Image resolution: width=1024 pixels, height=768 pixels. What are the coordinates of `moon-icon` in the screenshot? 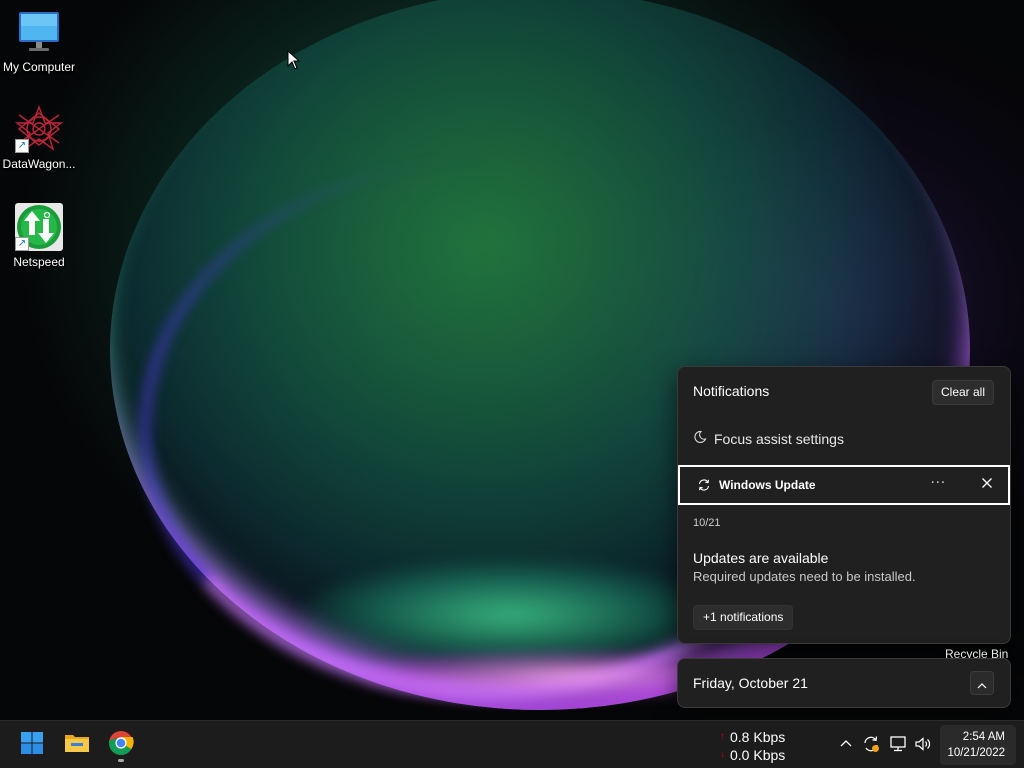 It's located at (700, 438).